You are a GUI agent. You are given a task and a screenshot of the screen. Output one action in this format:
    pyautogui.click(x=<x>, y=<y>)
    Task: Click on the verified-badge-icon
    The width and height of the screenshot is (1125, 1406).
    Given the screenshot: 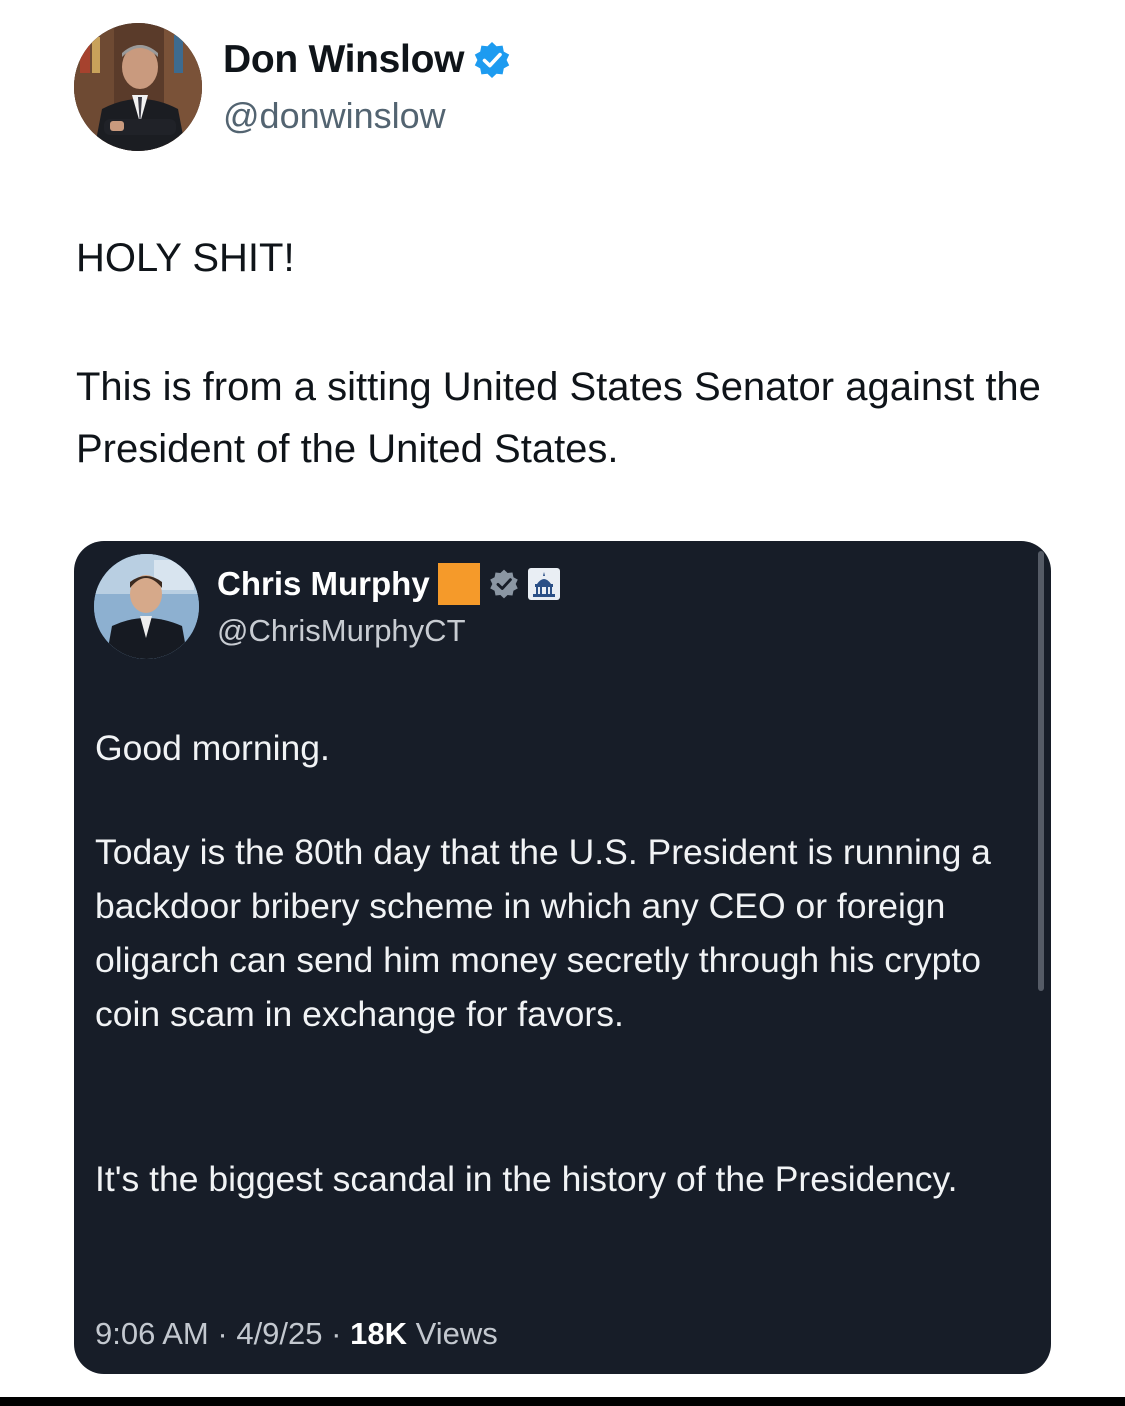 What is the action you would take?
    pyautogui.click(x=492, y=60)
    